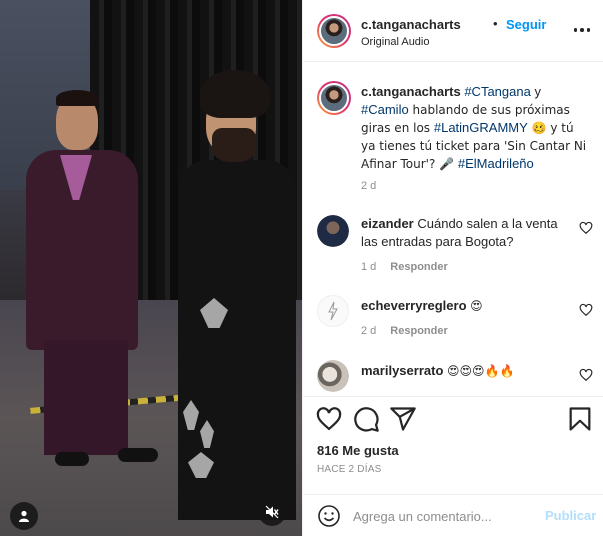 The image size is (603, 536). I want to click on comment-icon, so click(366, 419).